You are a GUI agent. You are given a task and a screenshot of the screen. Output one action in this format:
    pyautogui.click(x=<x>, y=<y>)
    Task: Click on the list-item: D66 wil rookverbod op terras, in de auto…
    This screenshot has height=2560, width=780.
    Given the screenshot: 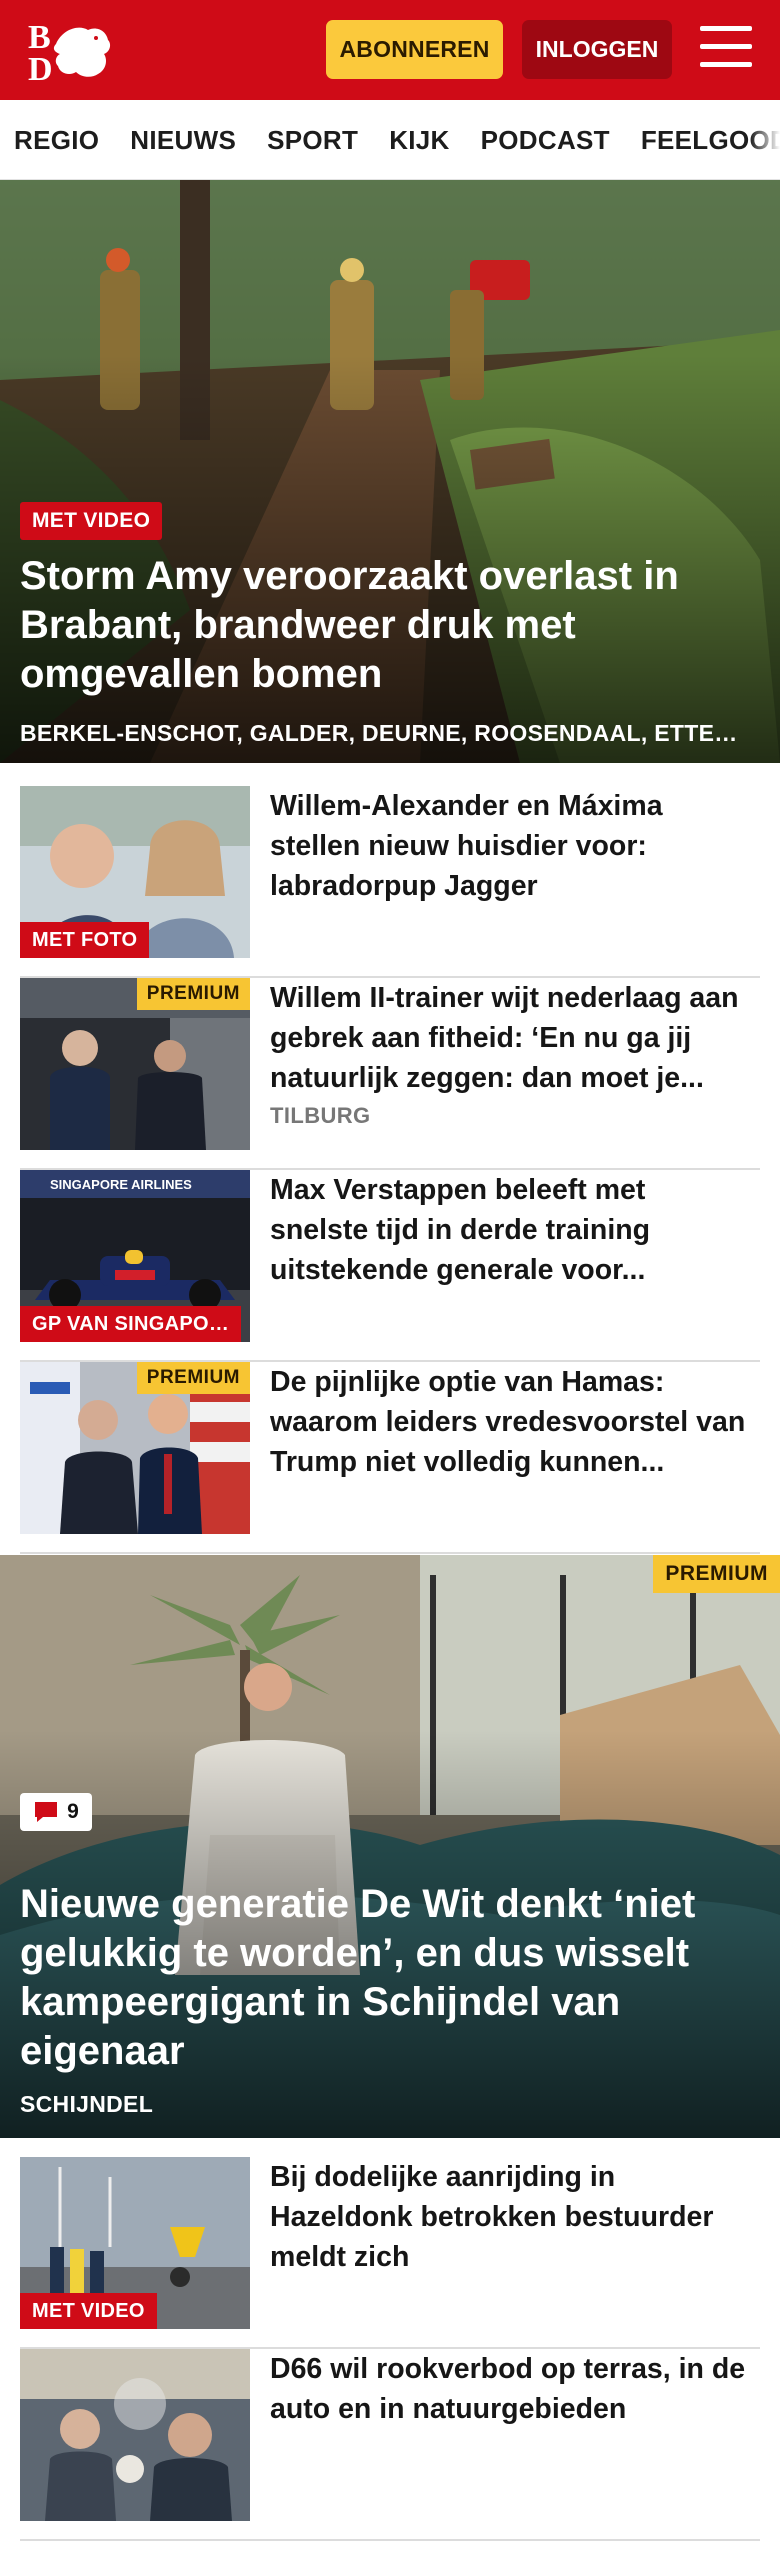 What is the action you would take?
    pyautogui.click(x=390, y=2445)
    